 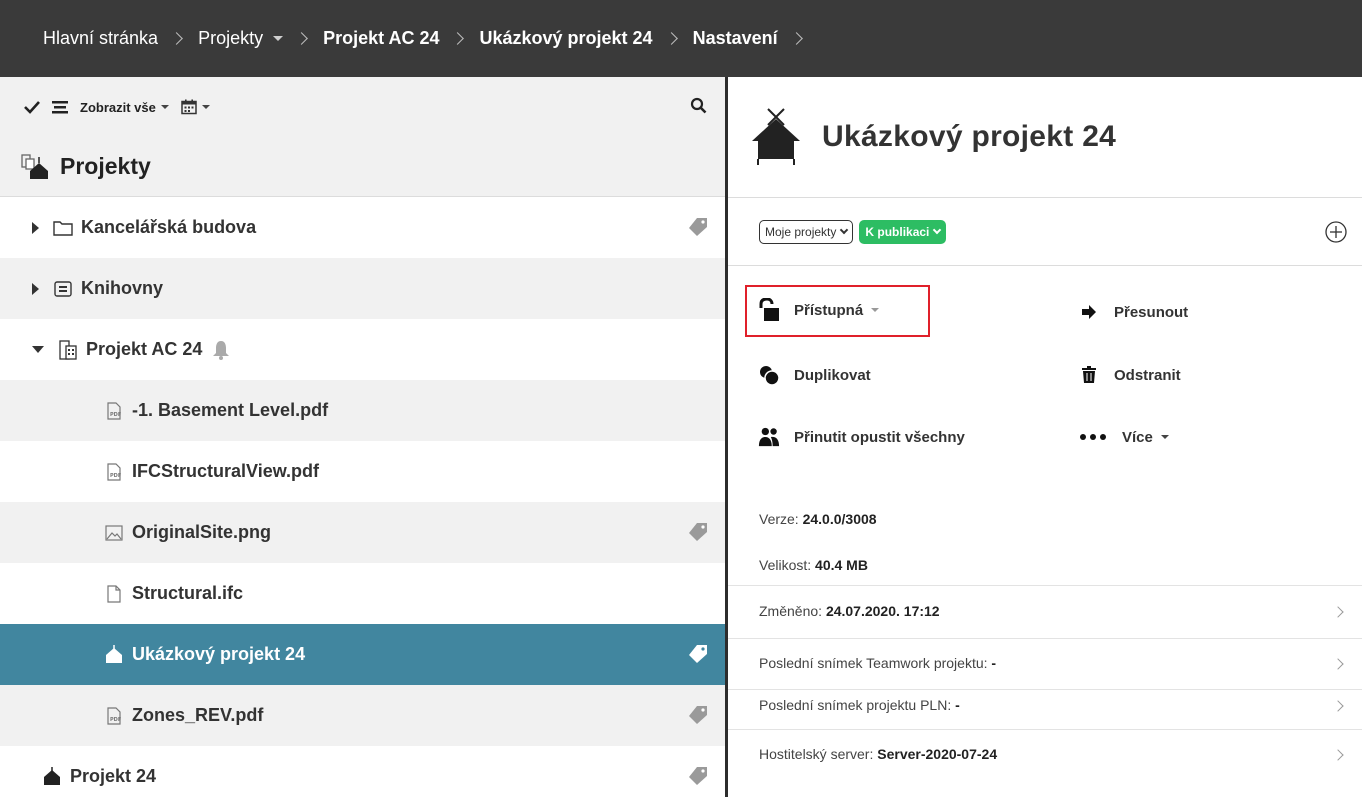 I want to click on force-leave-label: Přinutit opustit všechny, so click(x=879, y=437).